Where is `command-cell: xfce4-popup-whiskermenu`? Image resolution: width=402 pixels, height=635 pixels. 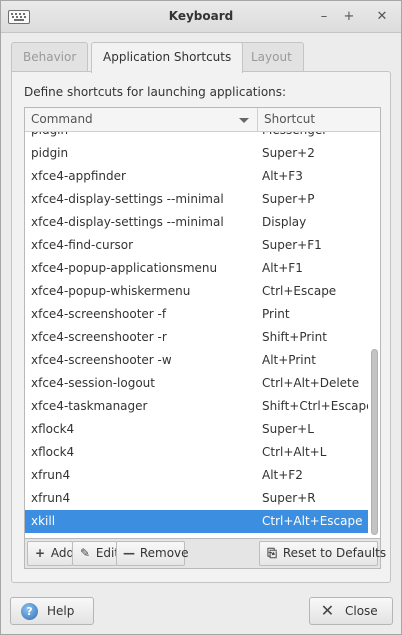
command-cell: xfce4-popup-whiskermenu is located at coordinates (111, 291).